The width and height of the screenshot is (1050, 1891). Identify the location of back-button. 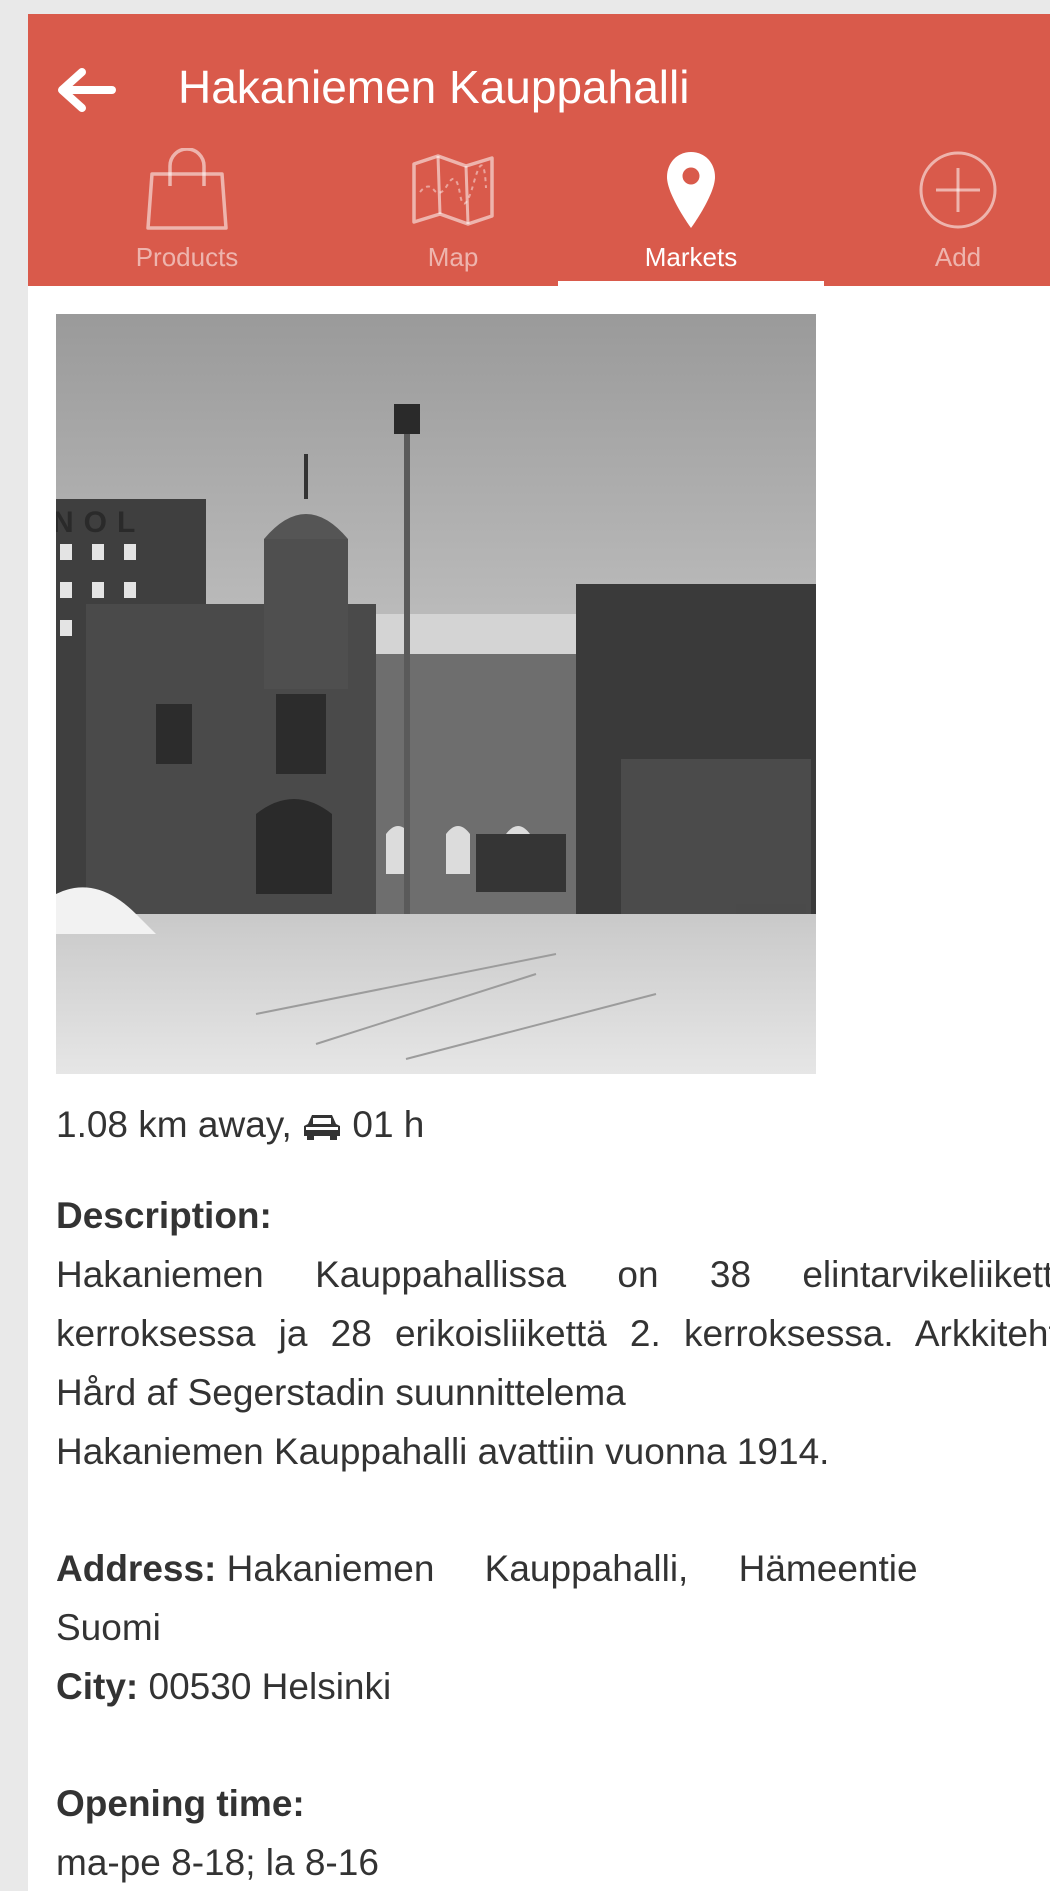
(86, 90).